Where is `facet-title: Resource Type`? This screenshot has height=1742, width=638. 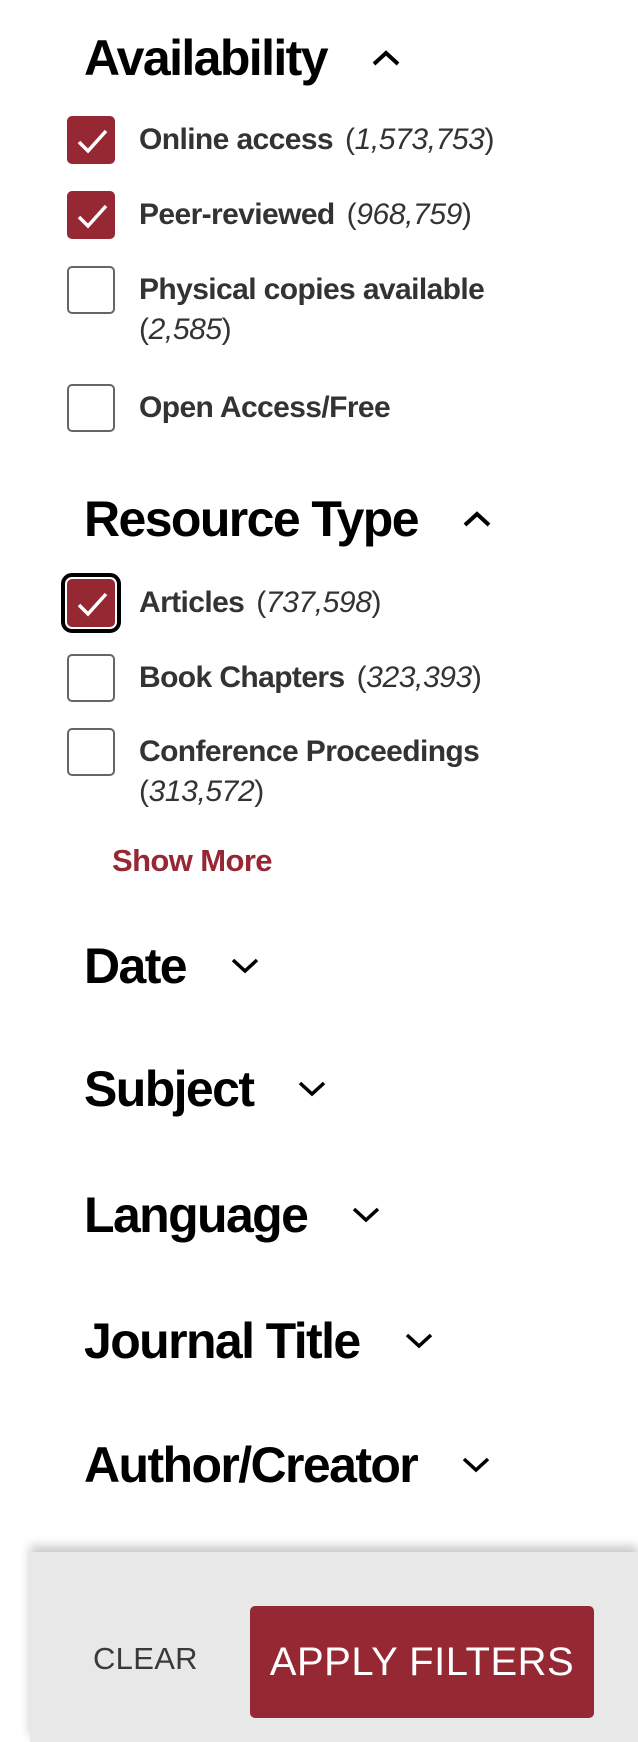
facet-title: Resource Type is located at coordinates (252, 519).